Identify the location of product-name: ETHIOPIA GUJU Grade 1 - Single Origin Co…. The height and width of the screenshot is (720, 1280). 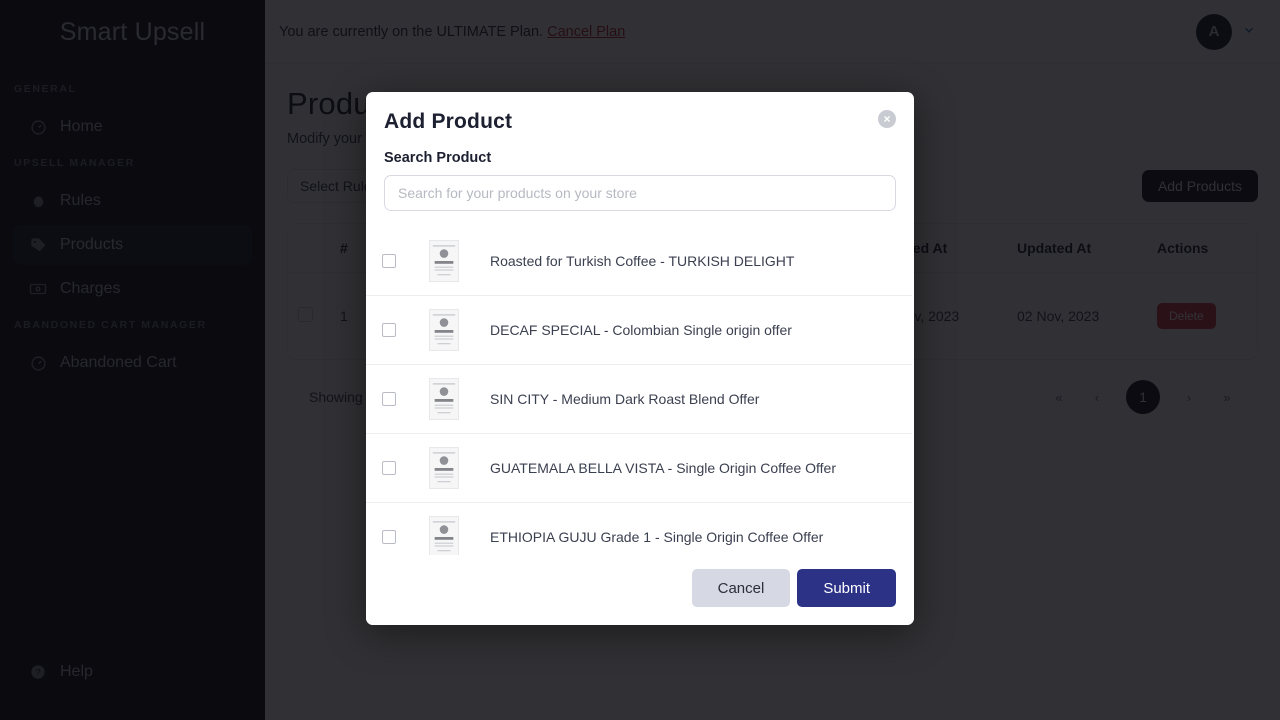
(657, 537).